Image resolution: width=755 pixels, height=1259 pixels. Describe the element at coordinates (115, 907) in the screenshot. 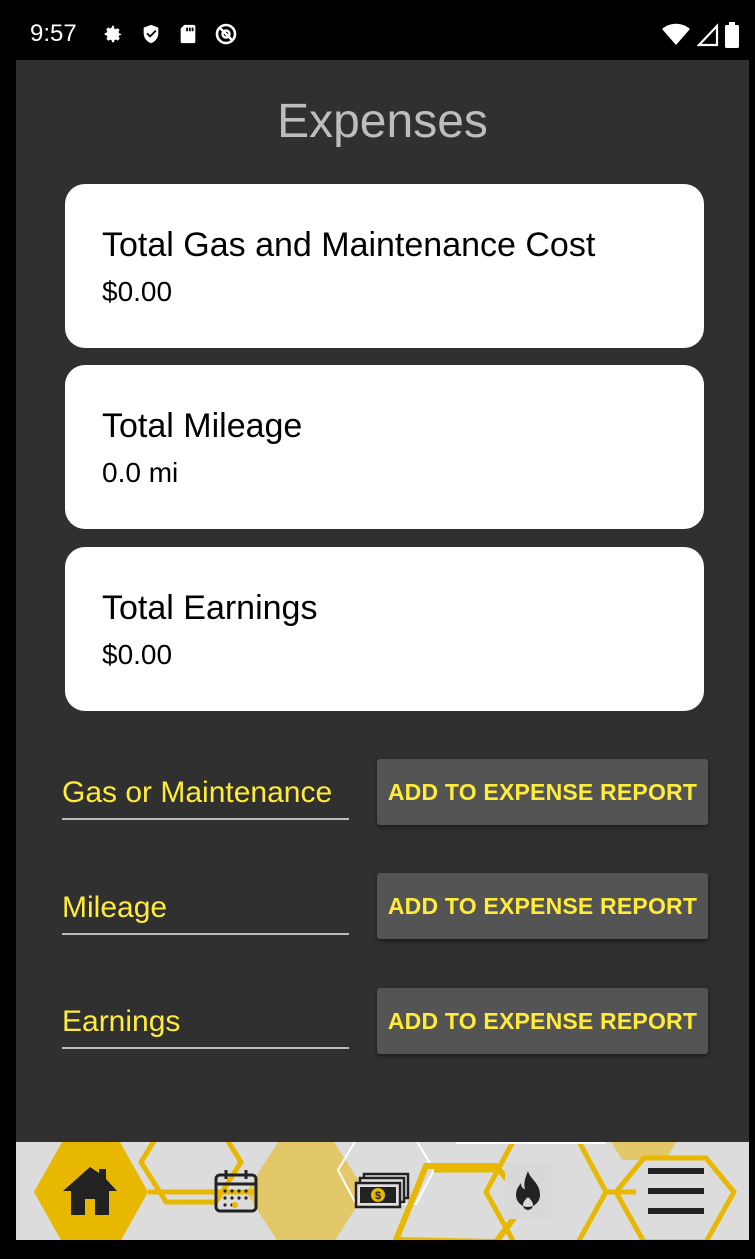

I see `mileage-hint: Mileage` at that location.